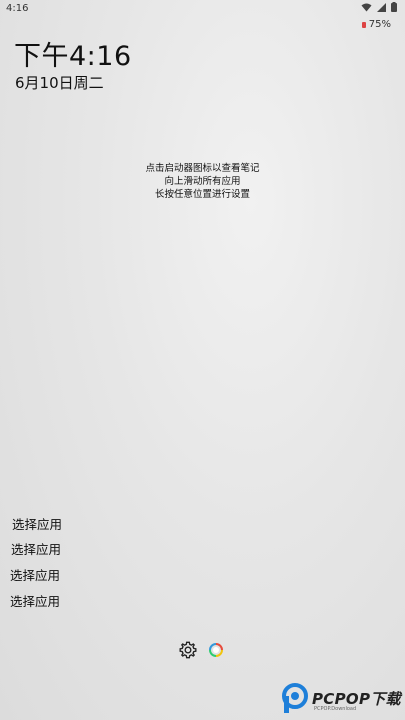 The height and width of the screenshot is (720, 405). I want to click on hint-text: 点击启动器图标以查看笔记 向上滑动所有应用 长按任意位置进行设置, so click(202, 181).